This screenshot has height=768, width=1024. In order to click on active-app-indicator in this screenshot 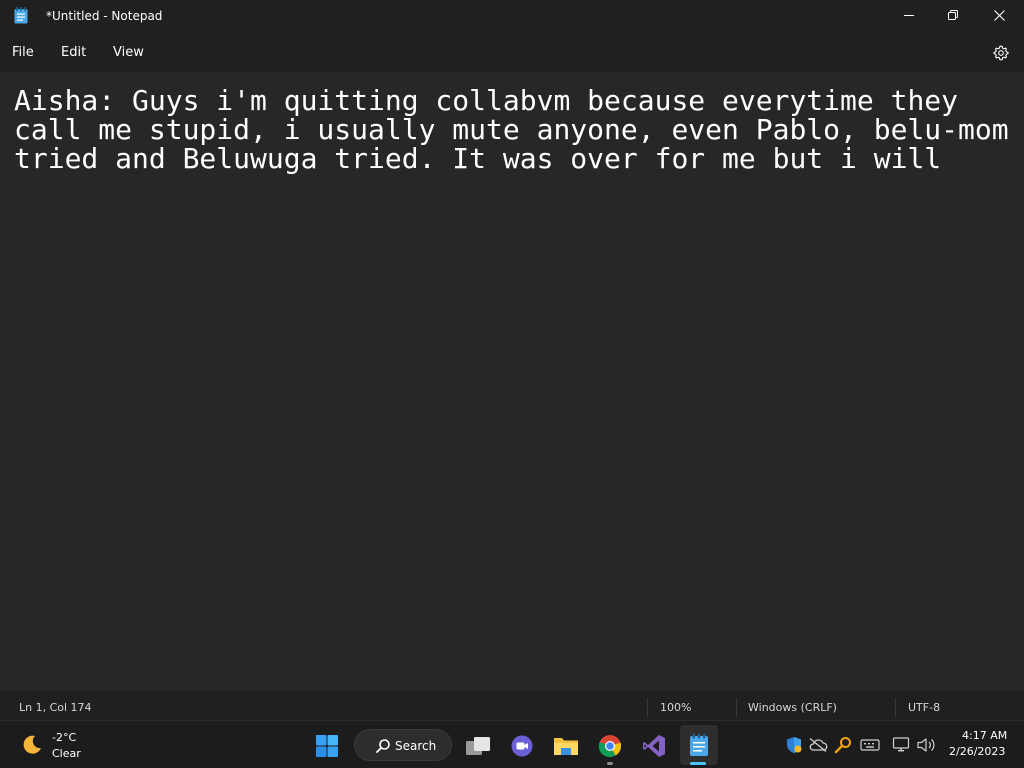, I will do `click(698, 763)`.